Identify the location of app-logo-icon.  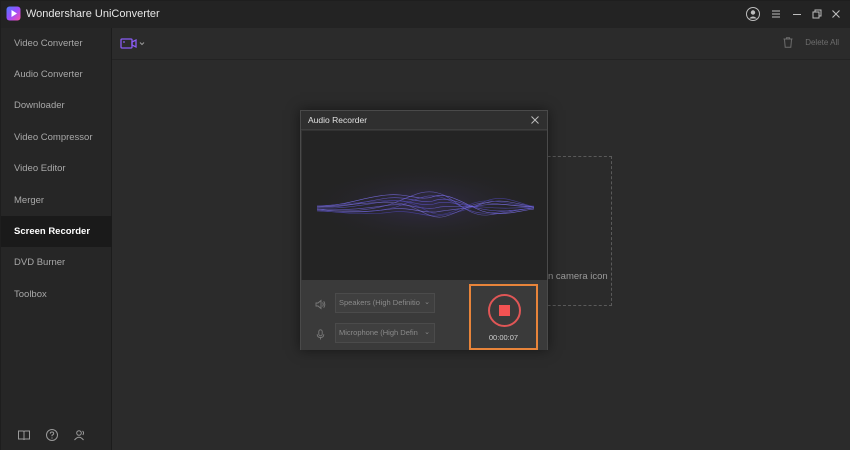
(13, 13).